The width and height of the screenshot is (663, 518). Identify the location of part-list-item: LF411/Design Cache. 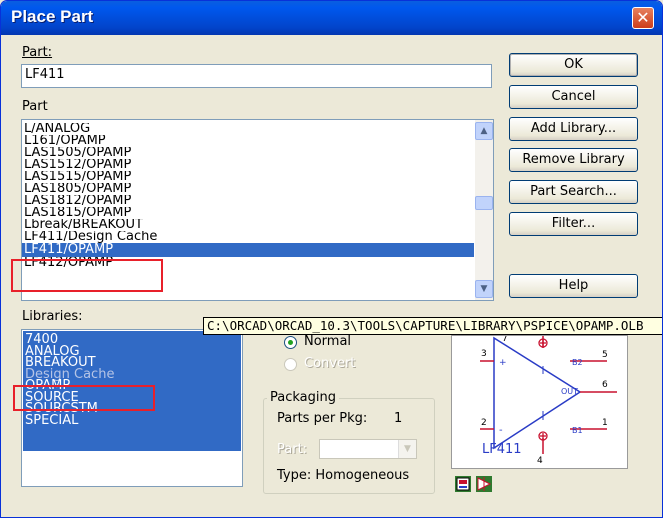
(248, 237).